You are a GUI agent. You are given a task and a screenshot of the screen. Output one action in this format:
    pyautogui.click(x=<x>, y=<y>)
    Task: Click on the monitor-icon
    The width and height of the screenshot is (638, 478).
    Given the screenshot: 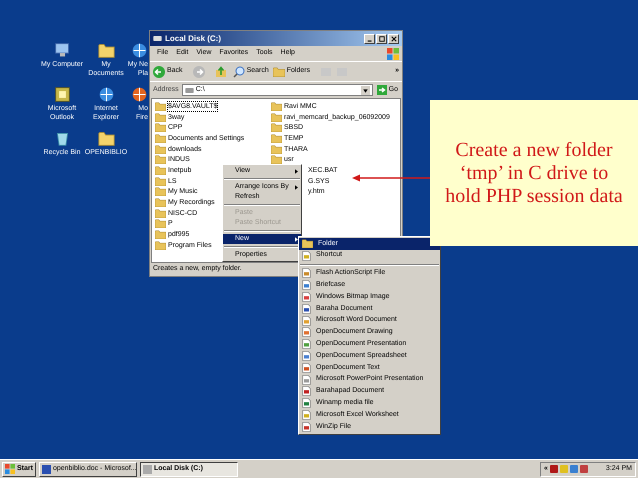 What is the action you would take?
    pyautogui.click(x=62, y=50)
    